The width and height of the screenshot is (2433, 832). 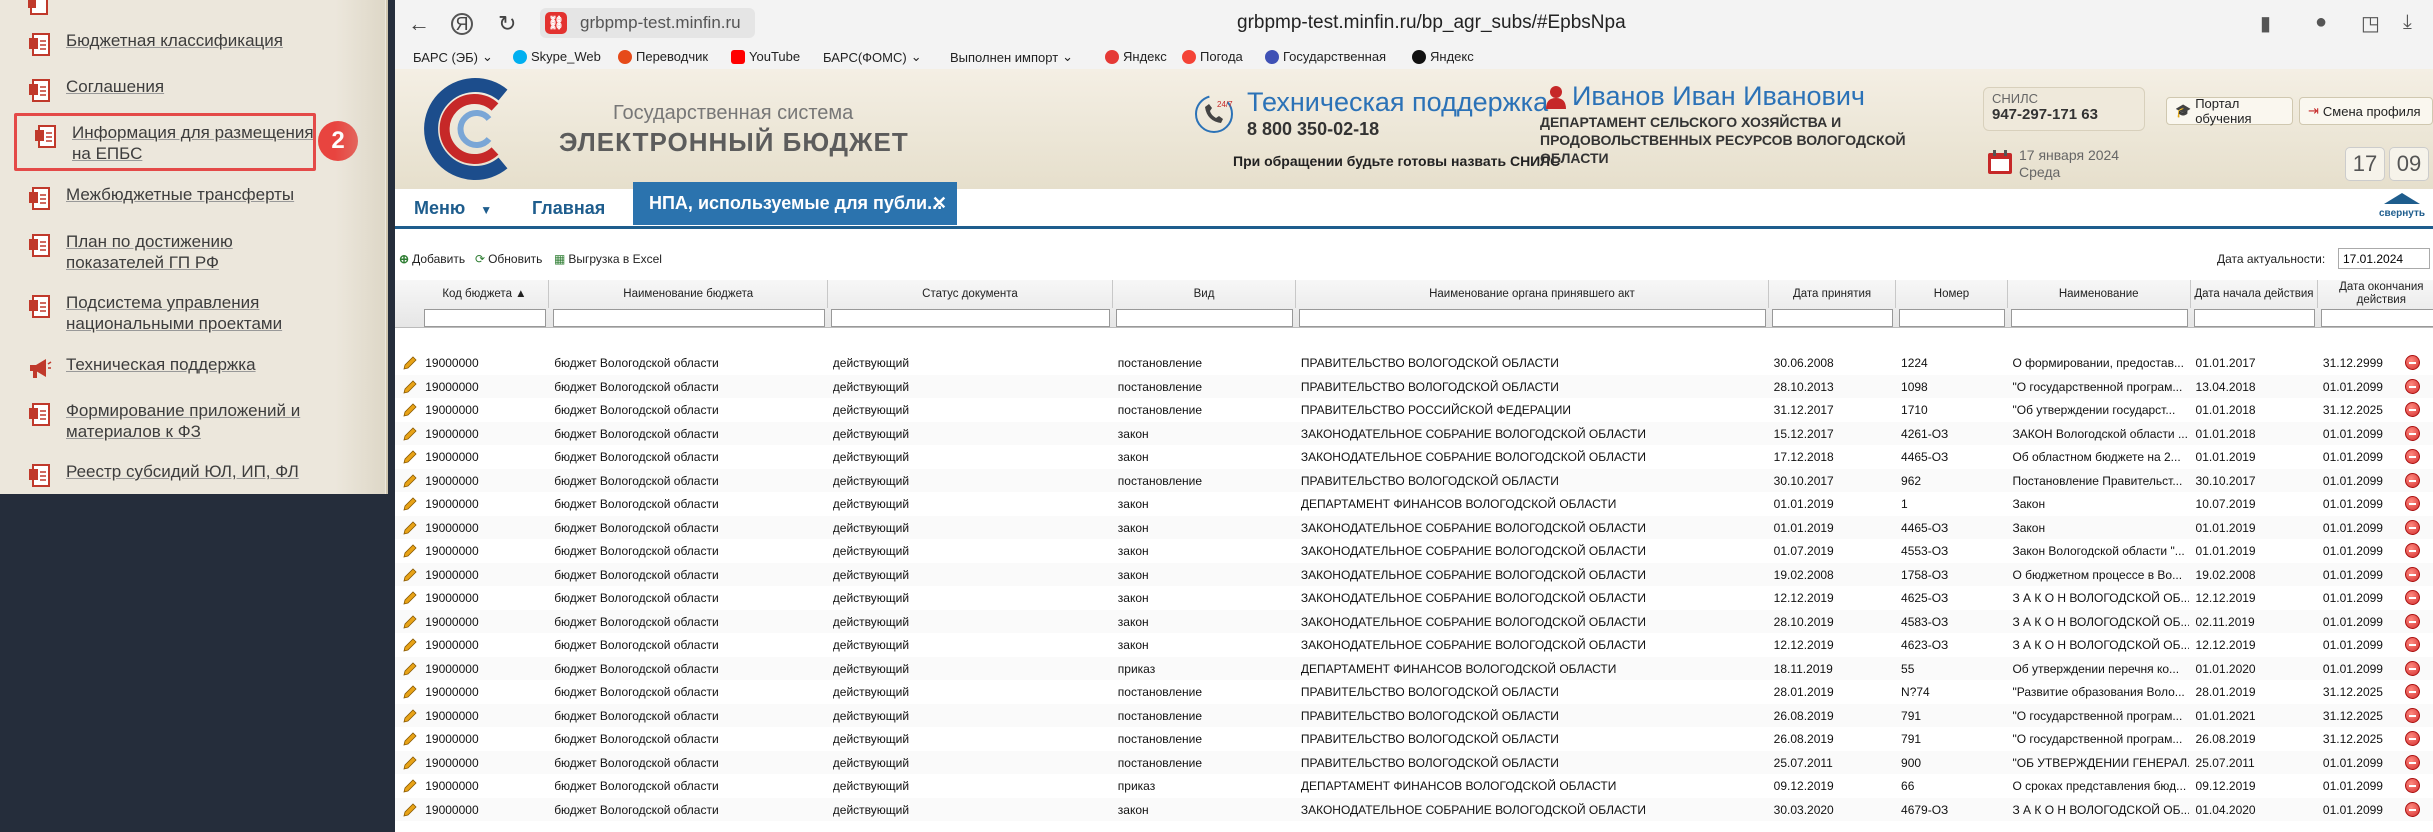 What do you see at coordinates (508, 259) in the screenshot?
I see `refresh-button: ⟳ Обновить` at bounding box center [508, 259].